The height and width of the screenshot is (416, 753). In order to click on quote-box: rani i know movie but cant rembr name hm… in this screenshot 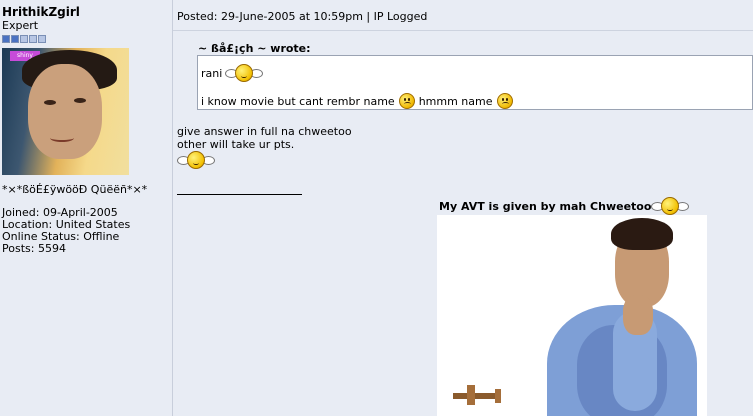, I will do `click(475, 82)`.